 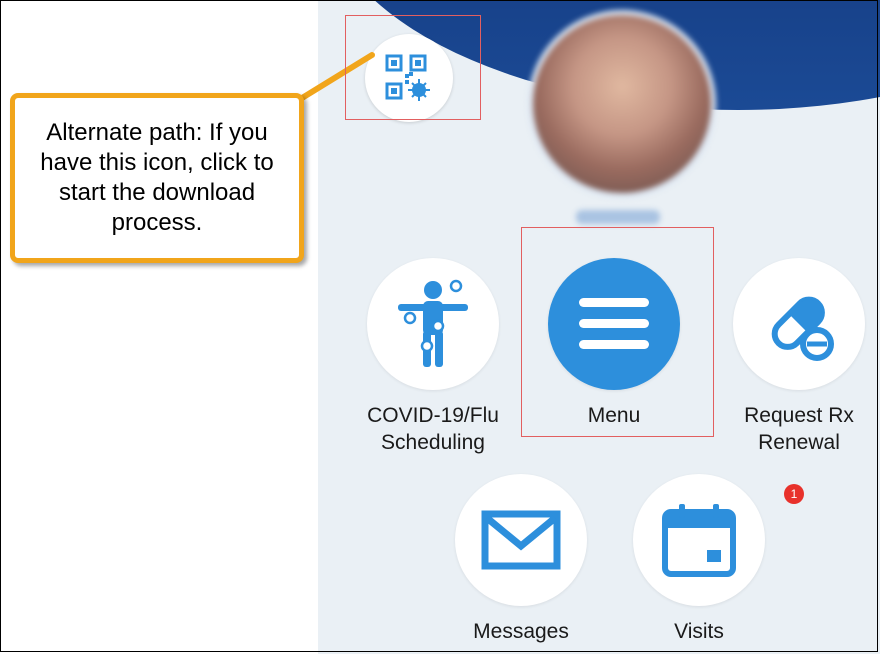 I want to click on user-name-blurred, so click(x=618, y=217).